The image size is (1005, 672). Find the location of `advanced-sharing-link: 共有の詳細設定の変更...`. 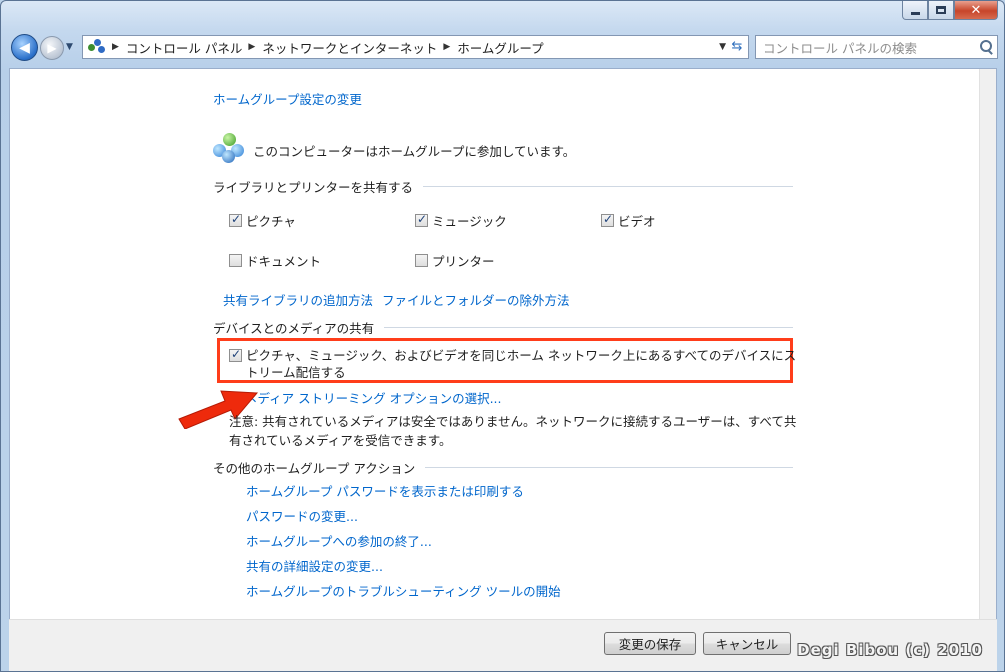

advanced-sharing-link: 共有の詳細設定の変更... is located at coordinates (314, 565).